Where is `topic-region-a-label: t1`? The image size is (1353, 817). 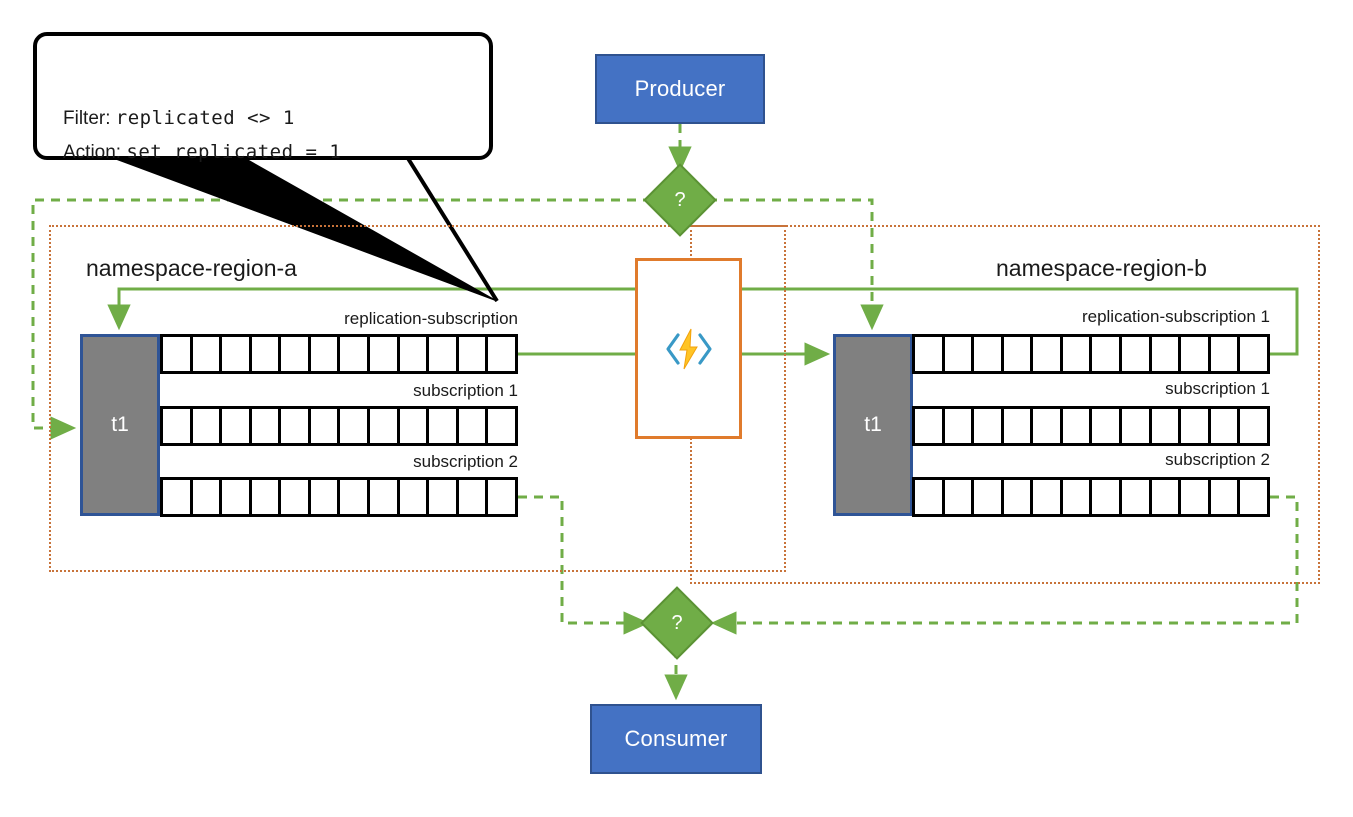 topic-region-a-label: t1 is located at coordinates (120, 424).